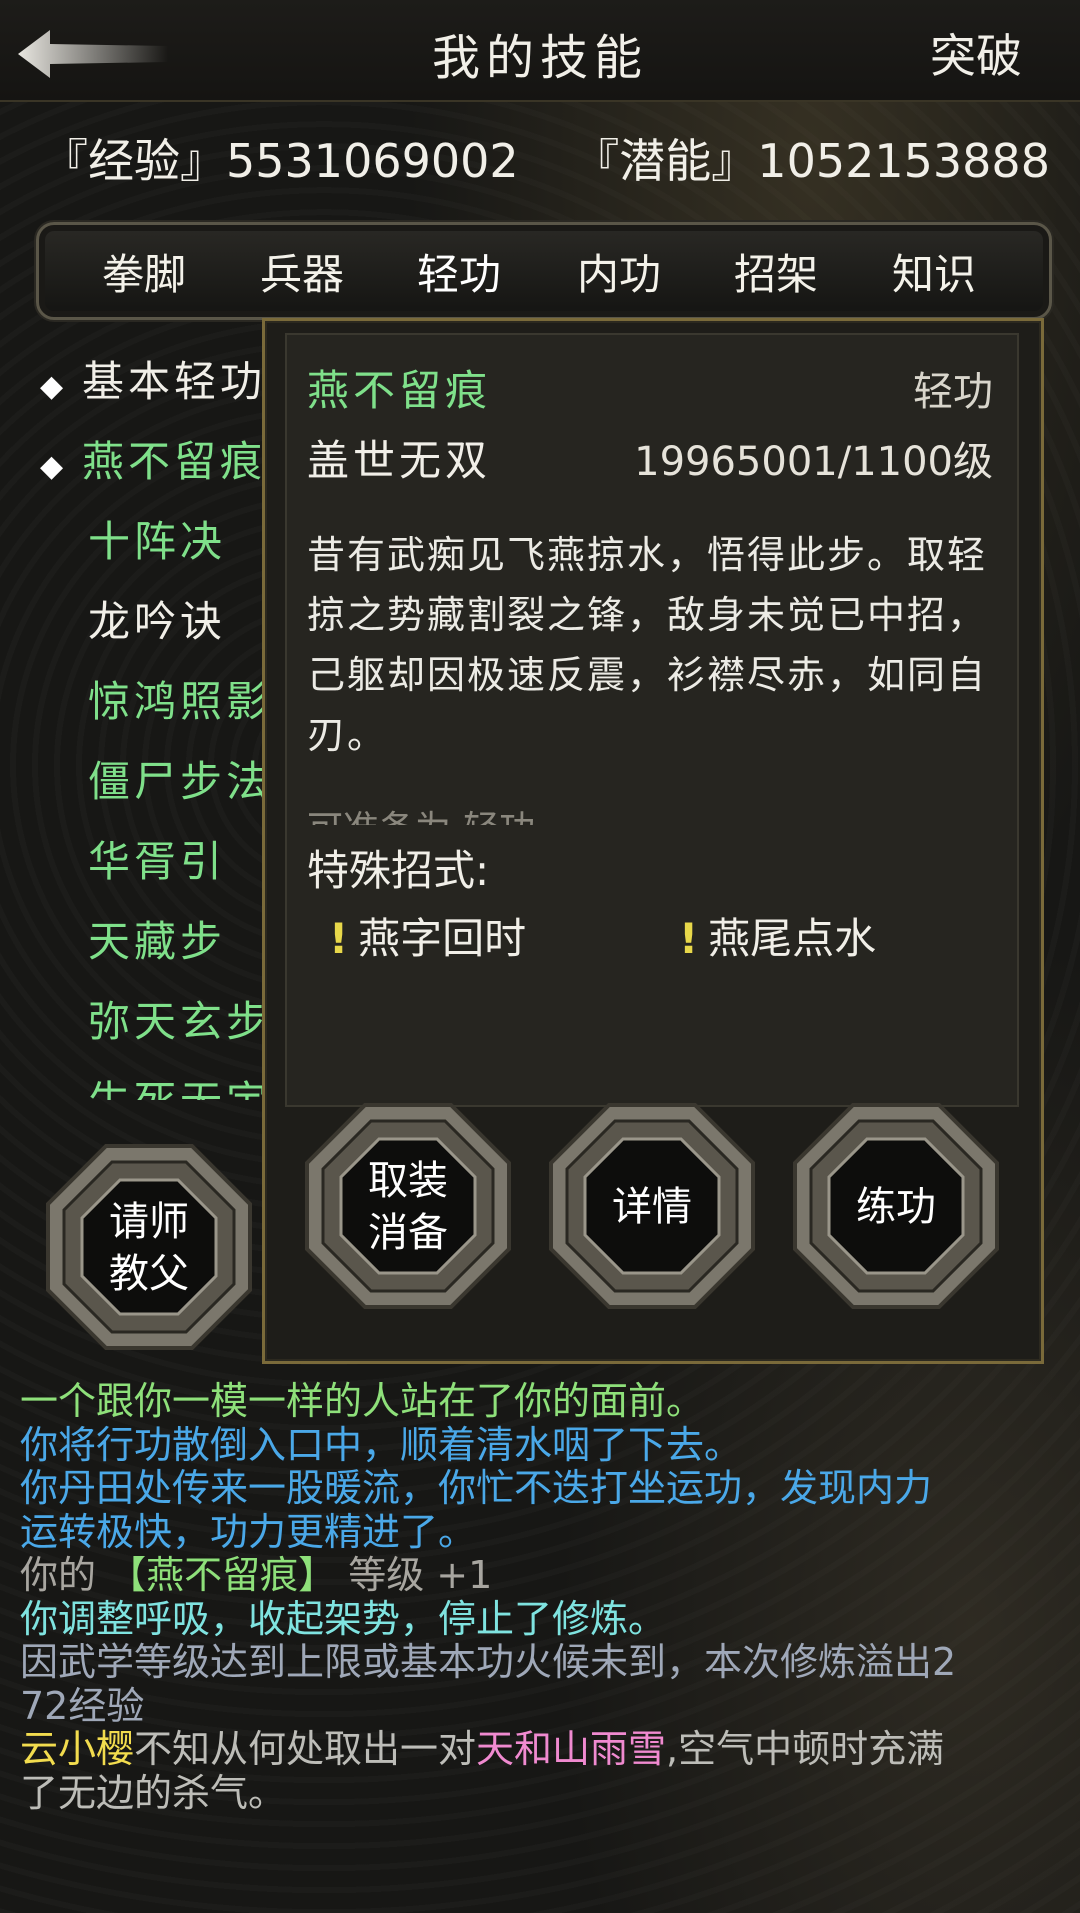 The image size is (1080, 1913). I want to click on special-move-item: ! 燕字回时, so click(427, 935).